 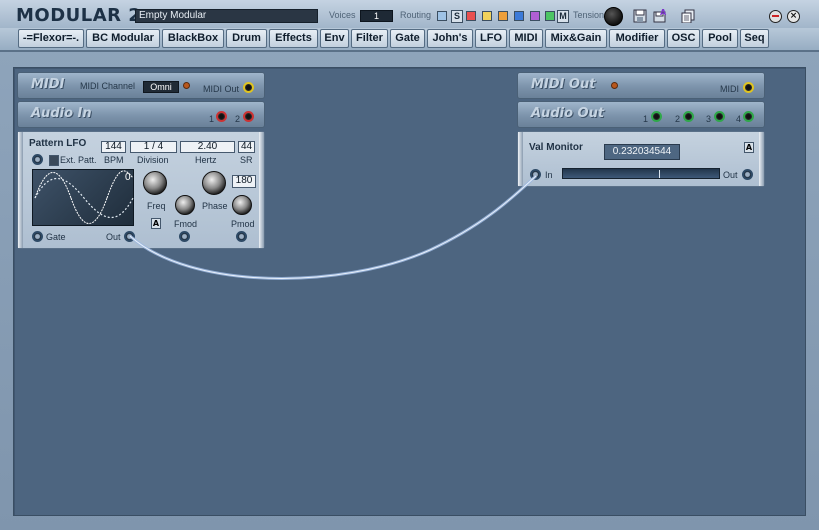 What do you see at coordinates (491, 38) in the screenshot?
I see `category-lfo: LFO` at bounding box center [491, 38].